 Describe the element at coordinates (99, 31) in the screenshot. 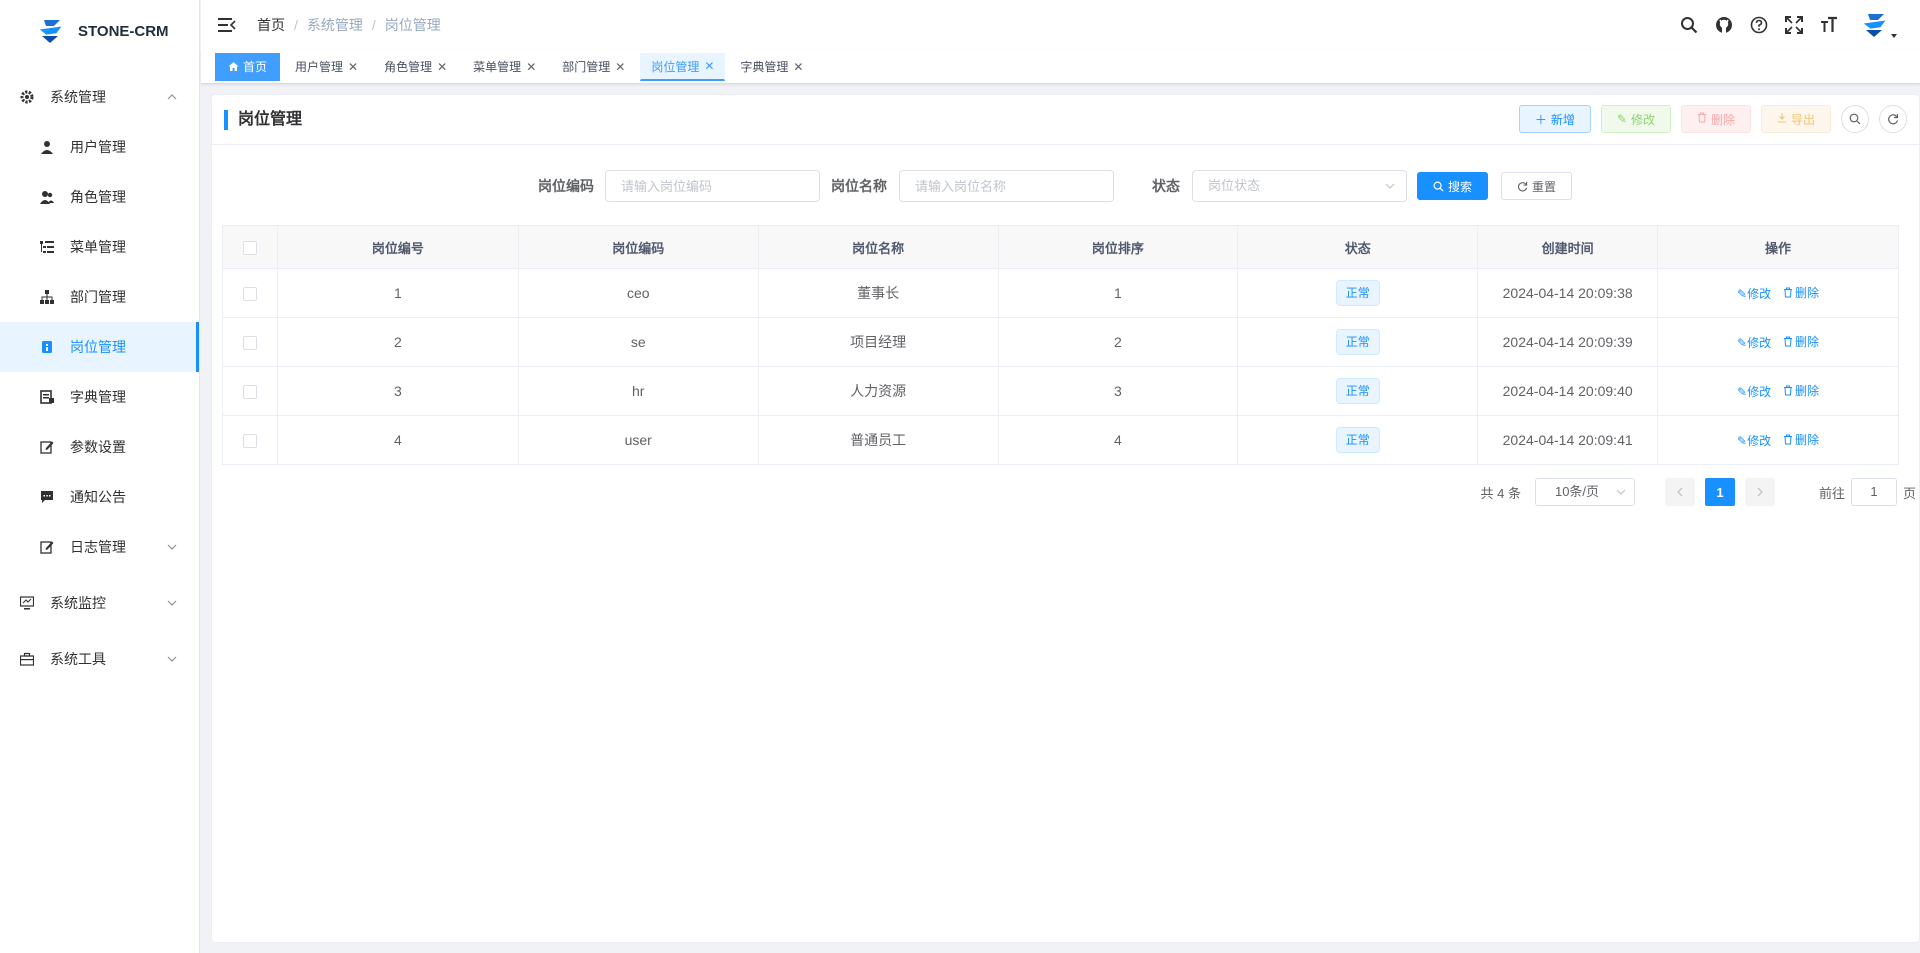

I see `logo: STONE-CRM` at that location.